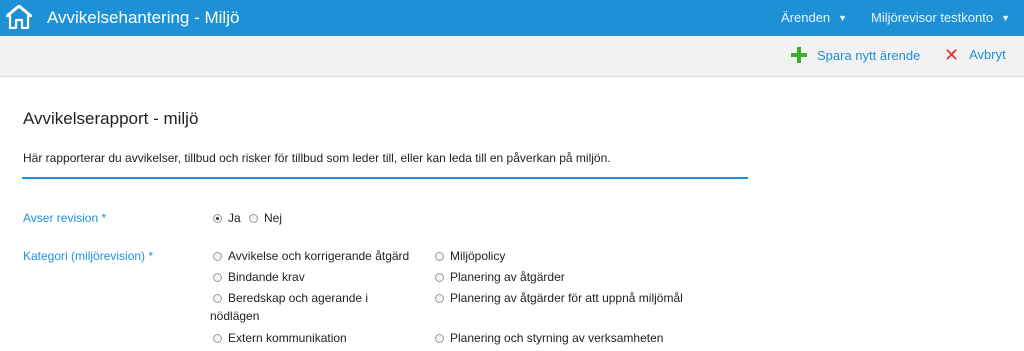 Image resolution: width=1024 pixels, height=351 pixels. What do you see at coordinates (227, 218) in the screenshot?
I see `radio-revision-ja: Ja` at bounding box center [227, 218].